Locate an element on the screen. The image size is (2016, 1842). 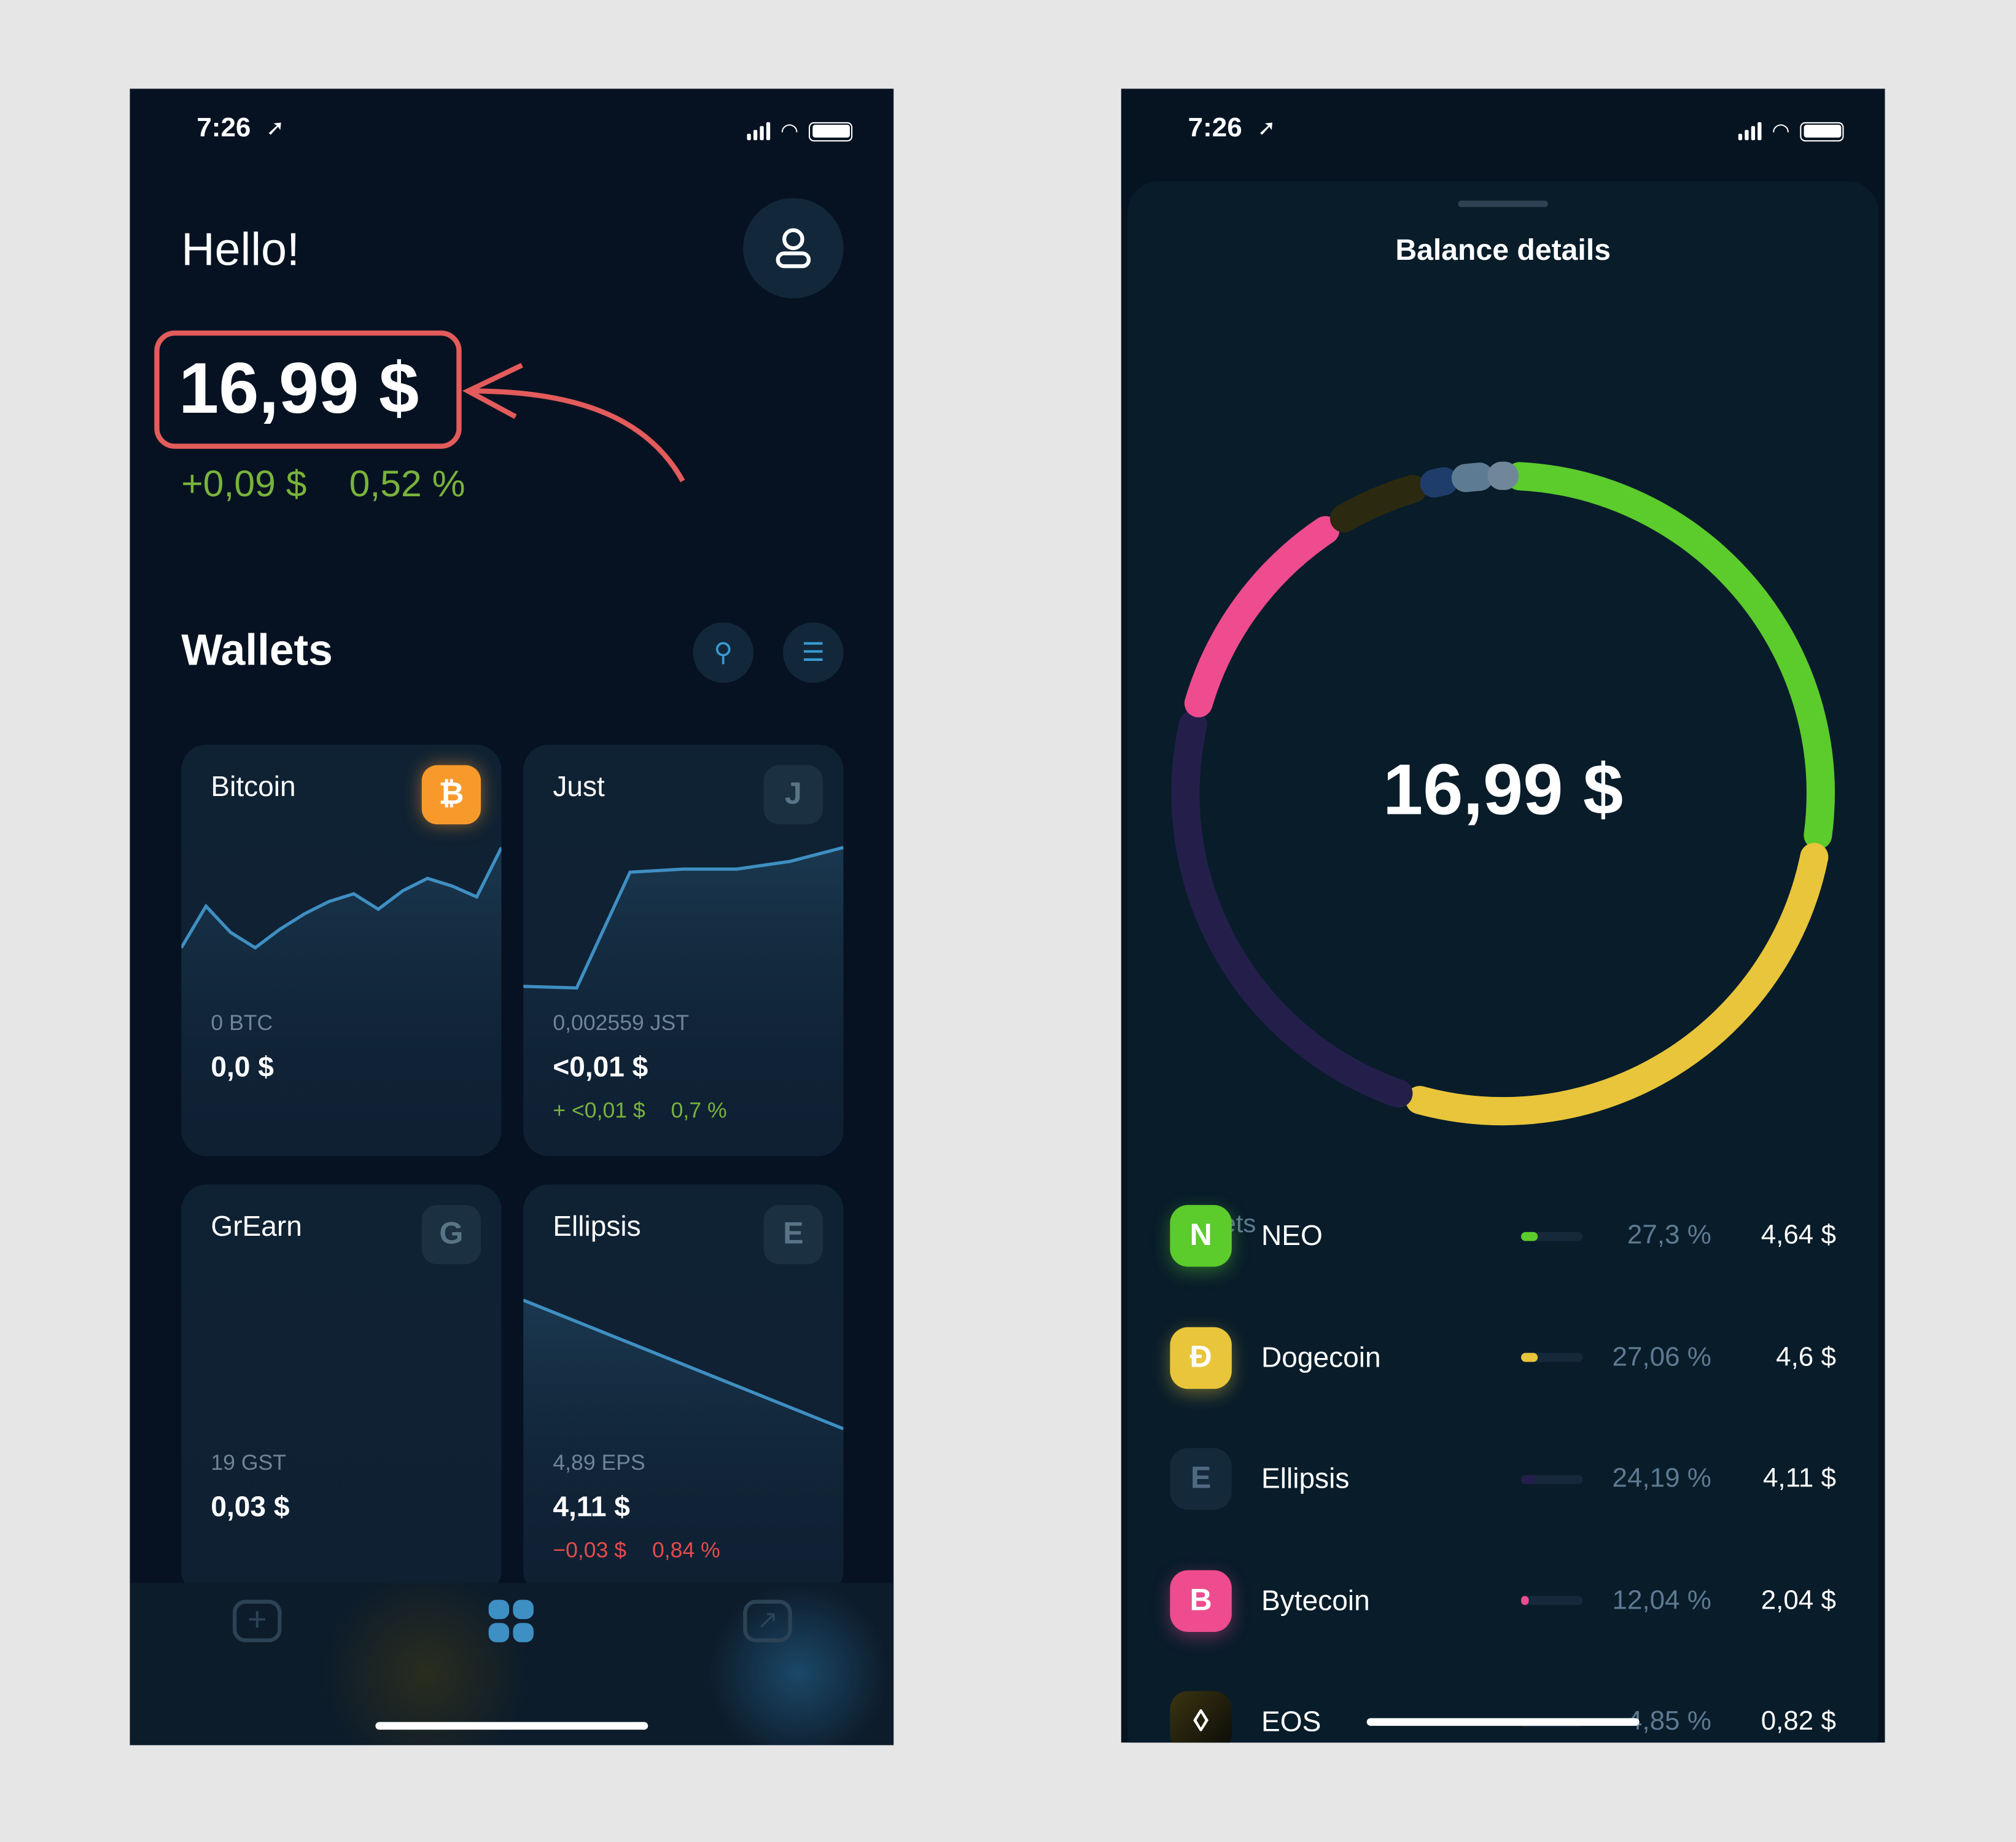
wallet-row-percent: 27,06 % is located at coordinates (1661, 1356).